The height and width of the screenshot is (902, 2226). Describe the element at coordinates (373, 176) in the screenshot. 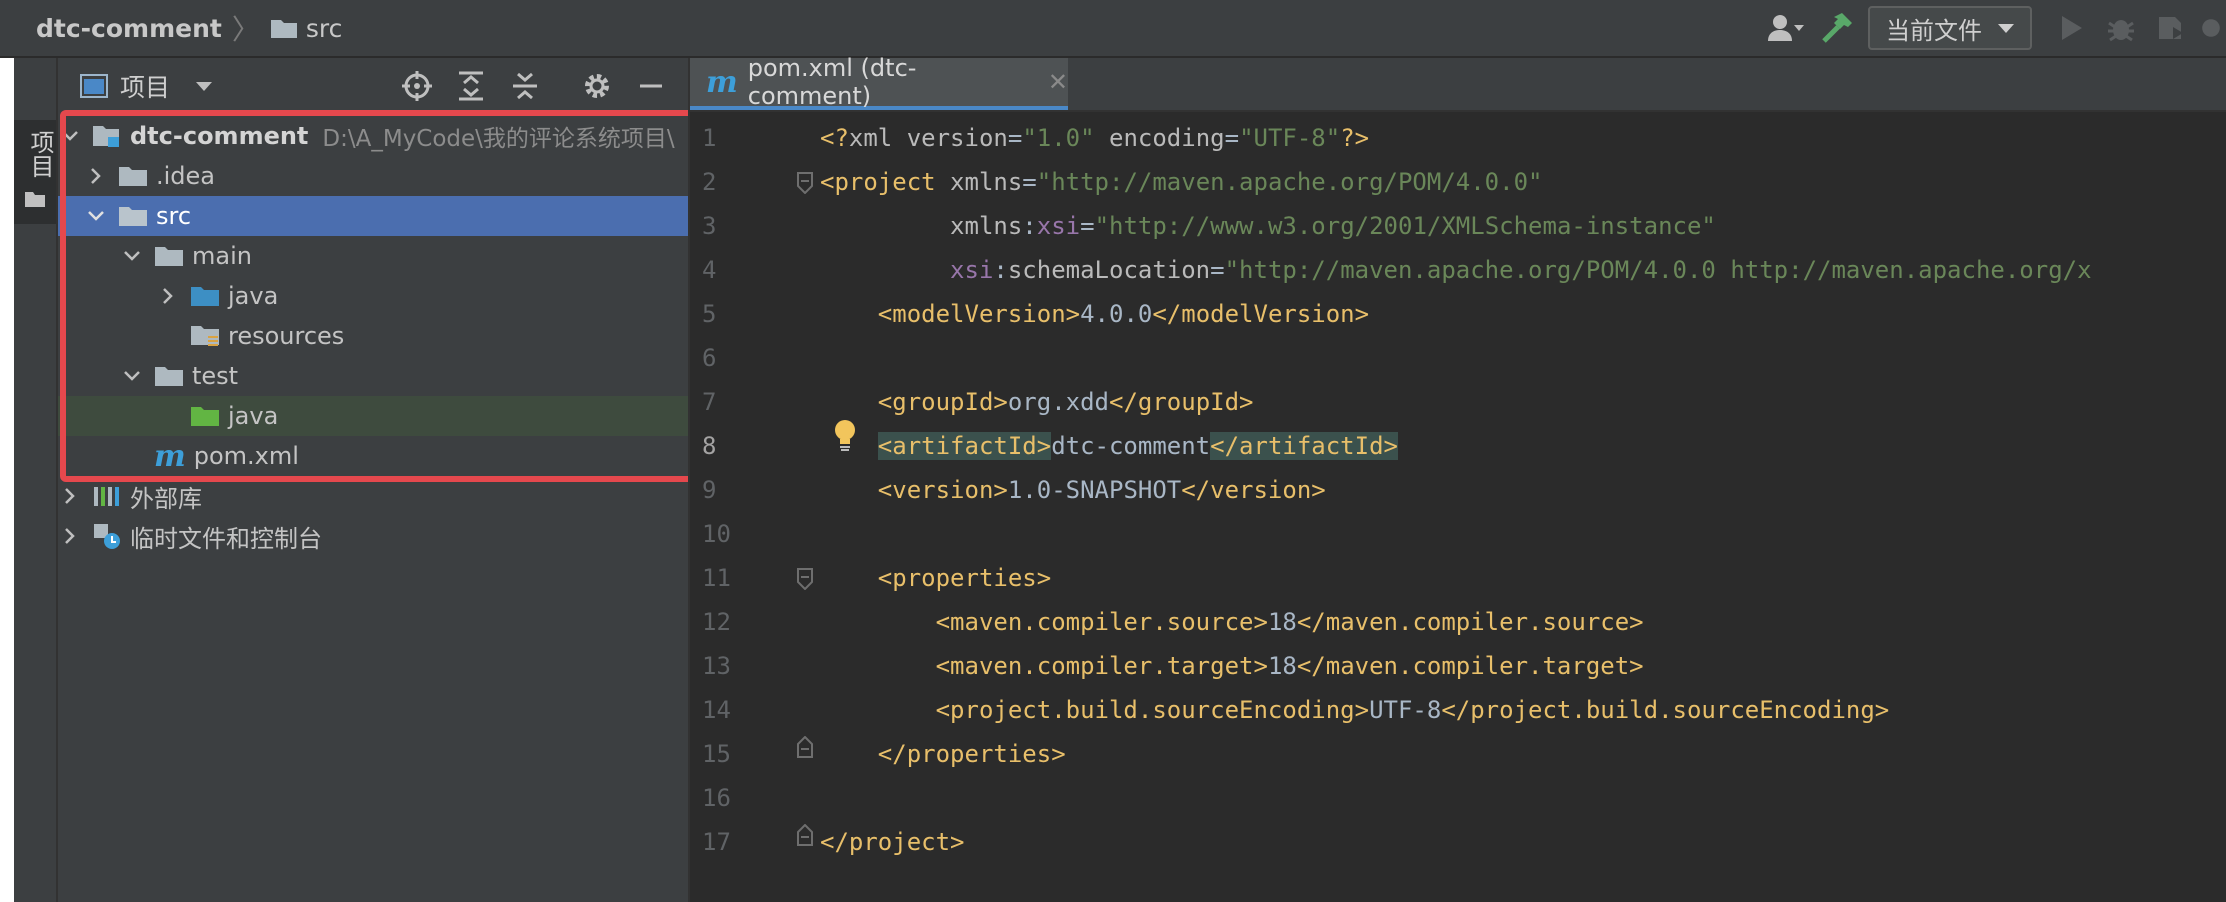

I see `tree-item-idea: .idea` at that location.